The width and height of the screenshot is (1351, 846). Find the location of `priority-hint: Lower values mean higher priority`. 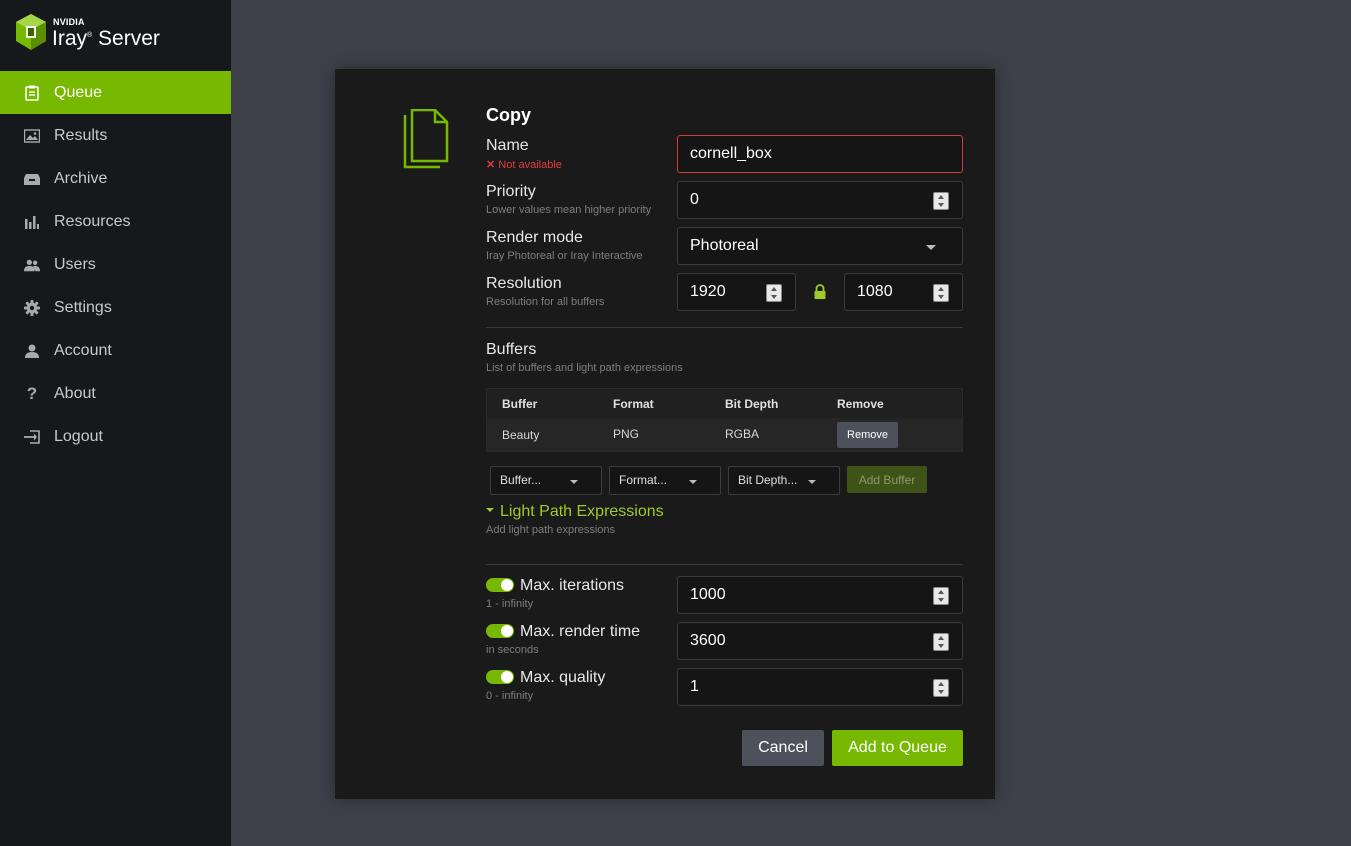

priority-hint: Lower values mean higher priority is located at coordinates (569, 210).